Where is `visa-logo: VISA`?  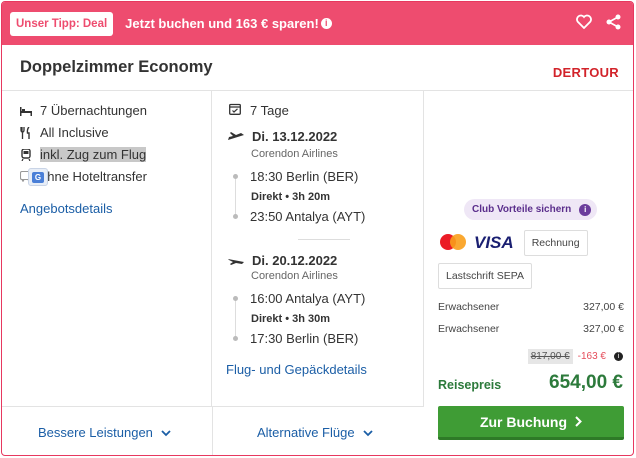
visa-logo: VISA is located at coordinates (494, 242).